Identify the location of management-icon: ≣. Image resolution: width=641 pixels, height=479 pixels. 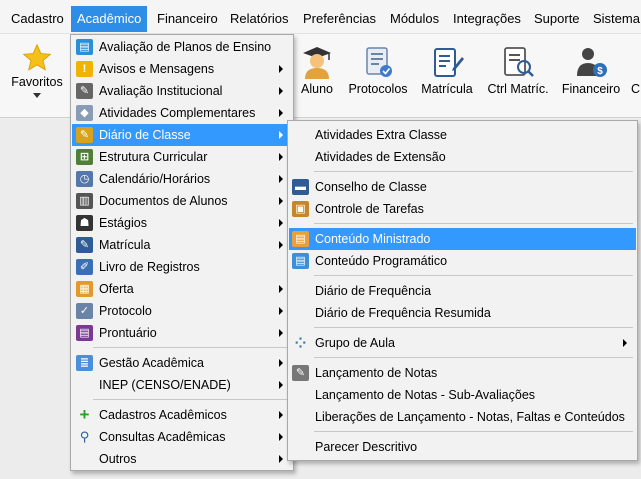
(84, 363).